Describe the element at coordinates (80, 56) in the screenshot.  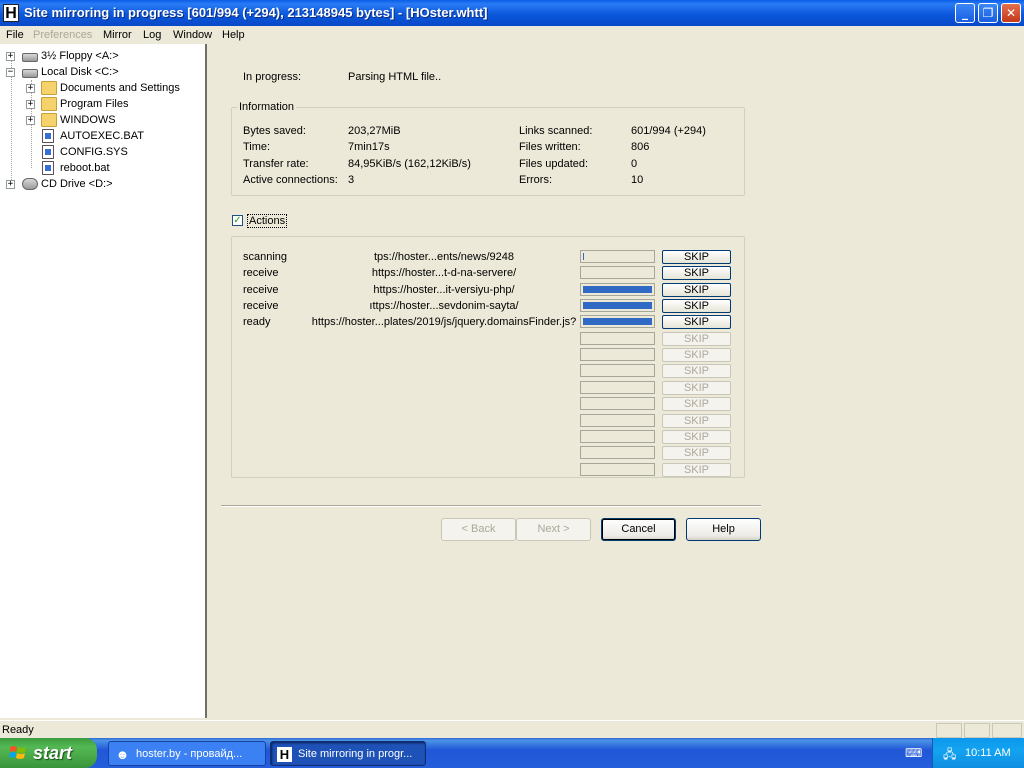
I see `tree-item-label: 3½ Floppy <A:>` at that location.